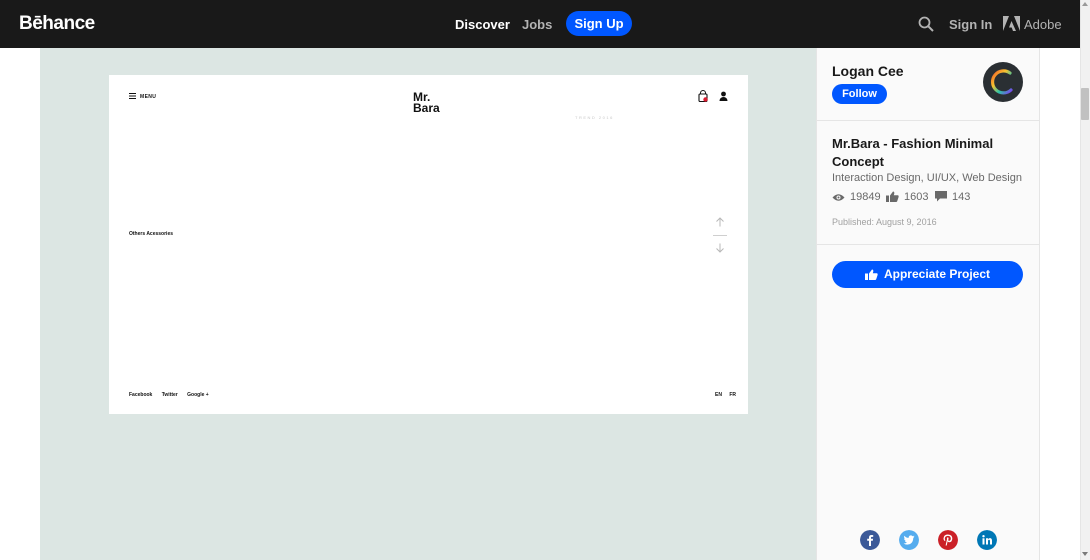 Image resolution: width=1090 pixels, height=560 pixels. Describe the element at coordinates (733, 395) in the screenshot. I see `artboard-lang-fr: FR` at that location.